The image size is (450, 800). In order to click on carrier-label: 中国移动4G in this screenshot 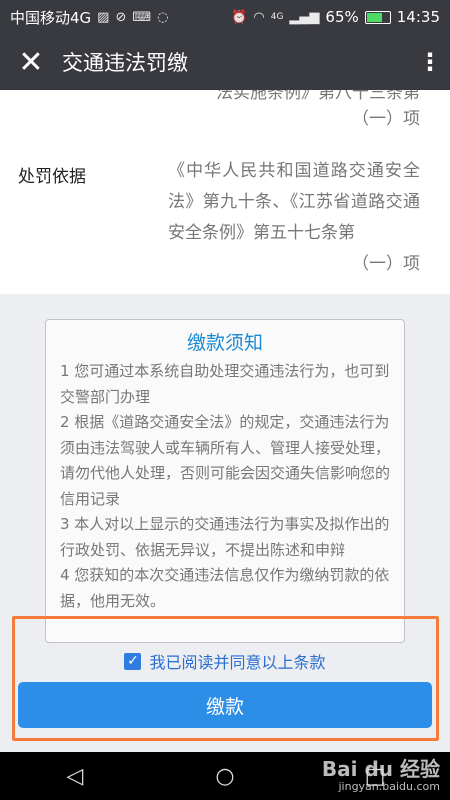, I will do `click(51, 17)`.